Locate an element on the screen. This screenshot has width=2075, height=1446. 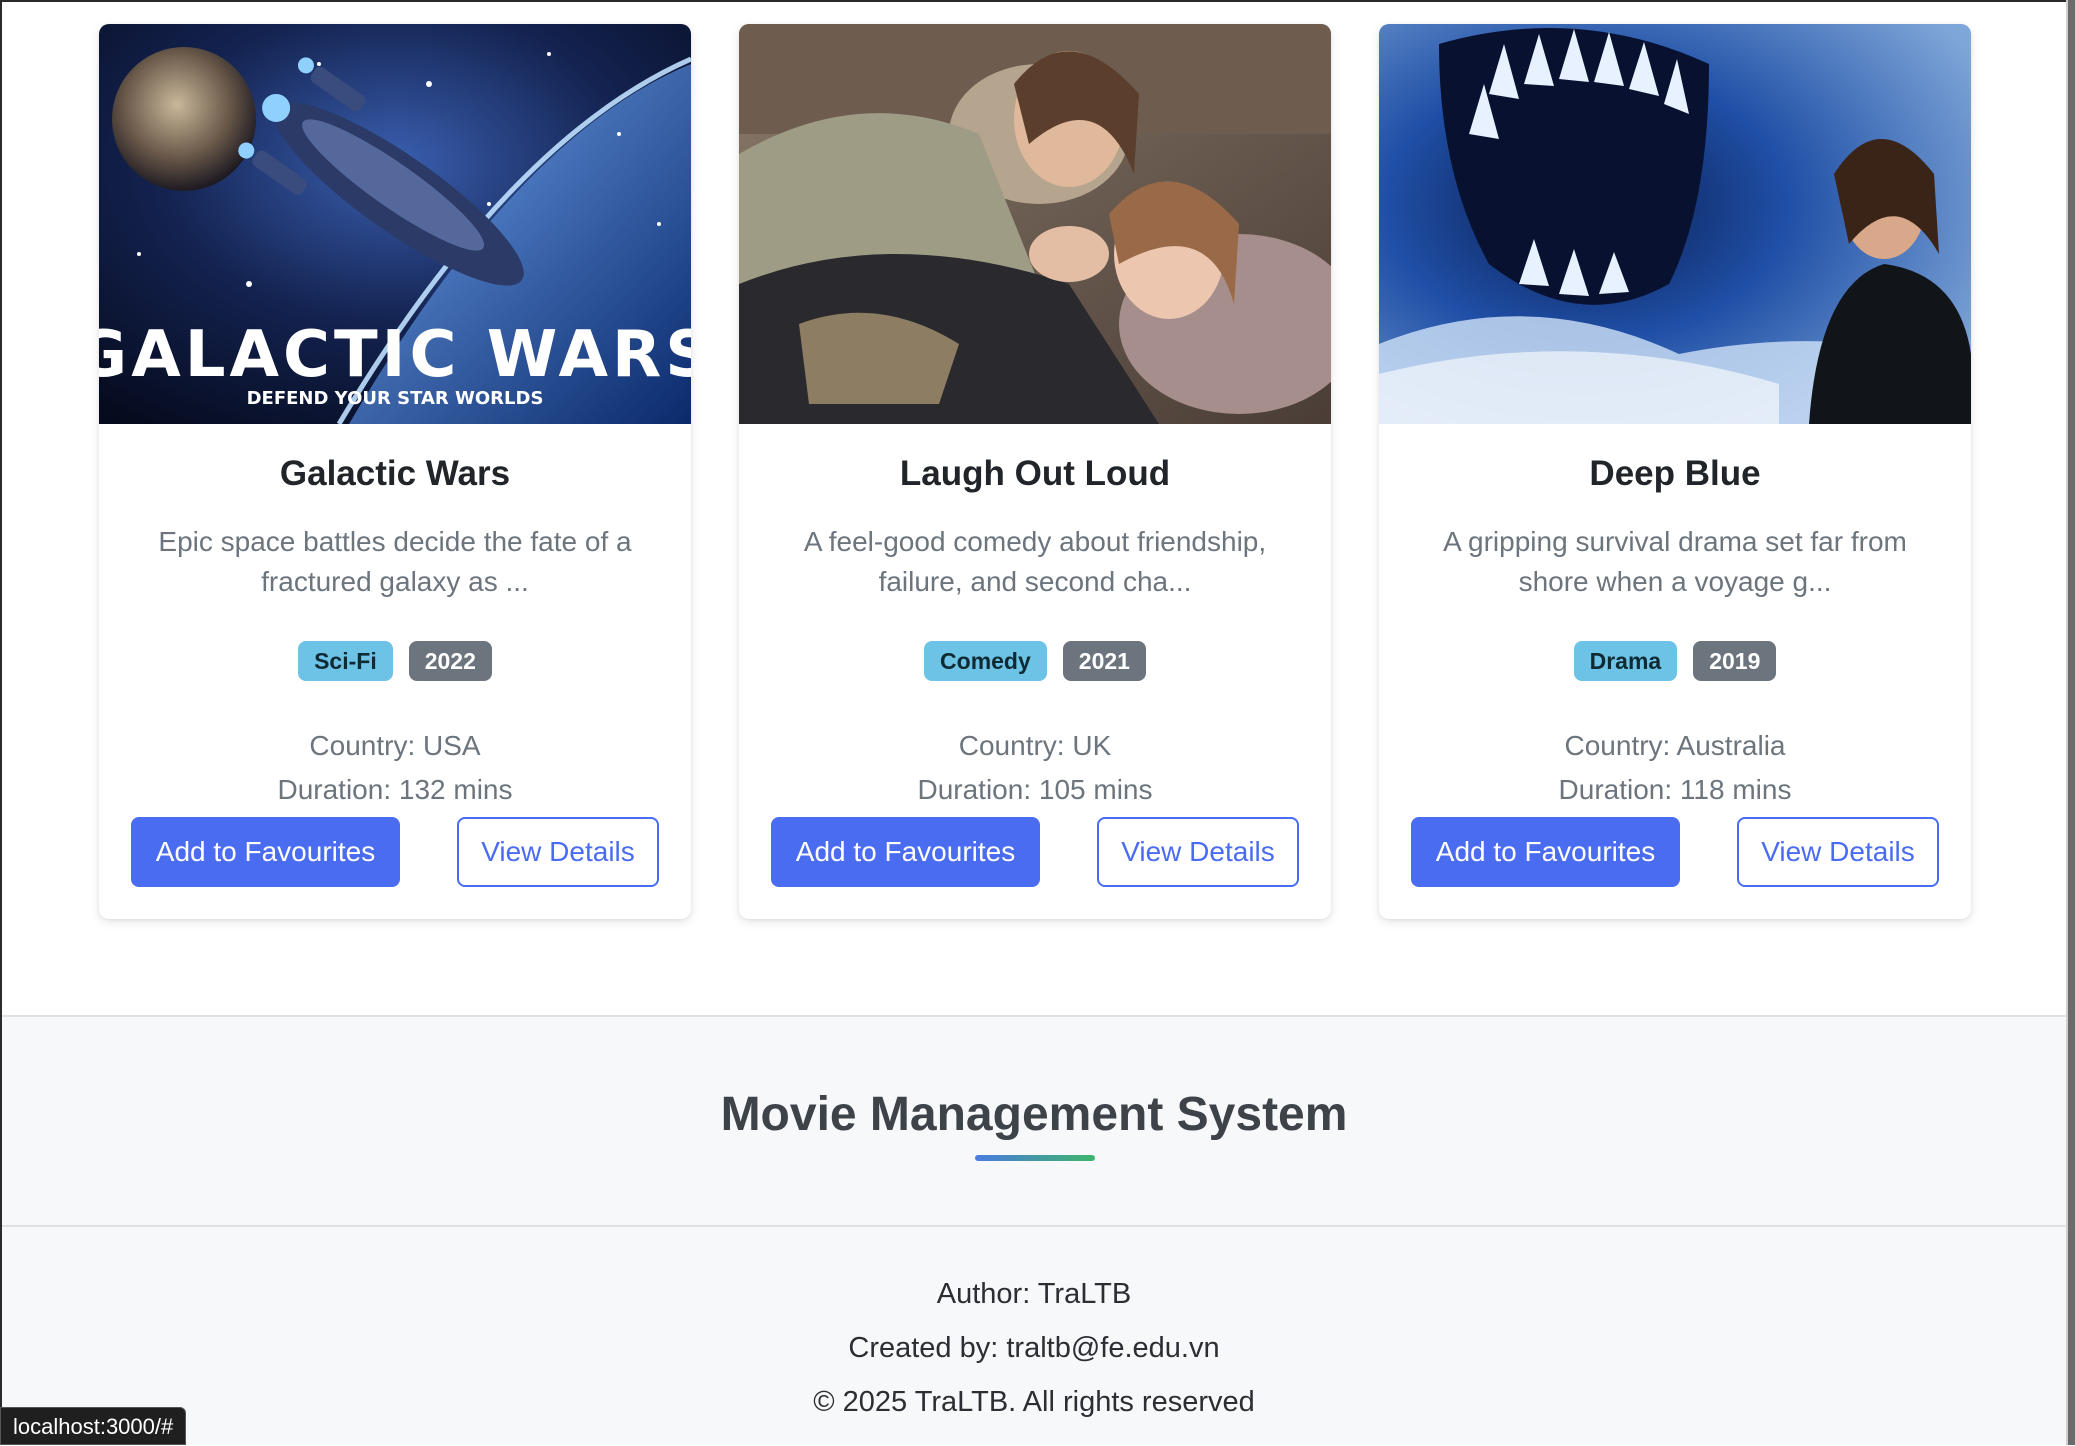
movie-title: Deep Blue is located at coordinates (1675, 473).